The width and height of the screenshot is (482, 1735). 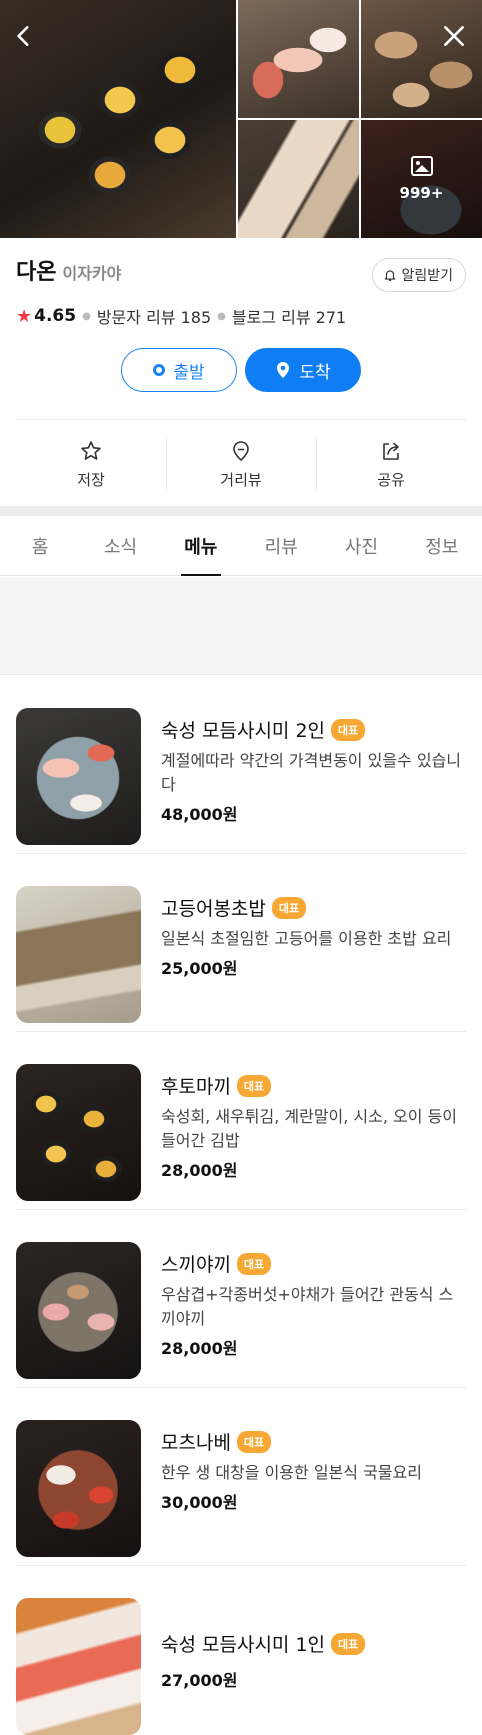 I want to click on rating-star-icon: ★, so click(x=24, y=316).